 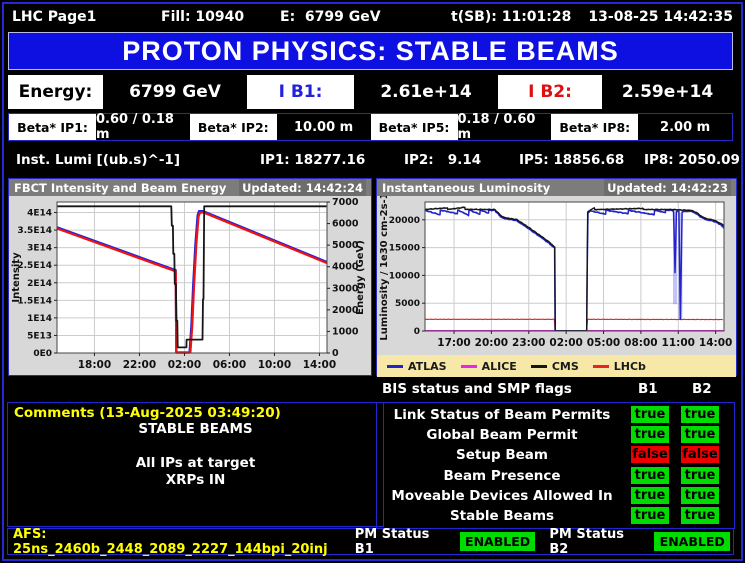 What do you see at coordinates (392, 541) in the screenshot?
I see `pm-status-b1-label: PM Status B1` at bounding box center [392, 541].